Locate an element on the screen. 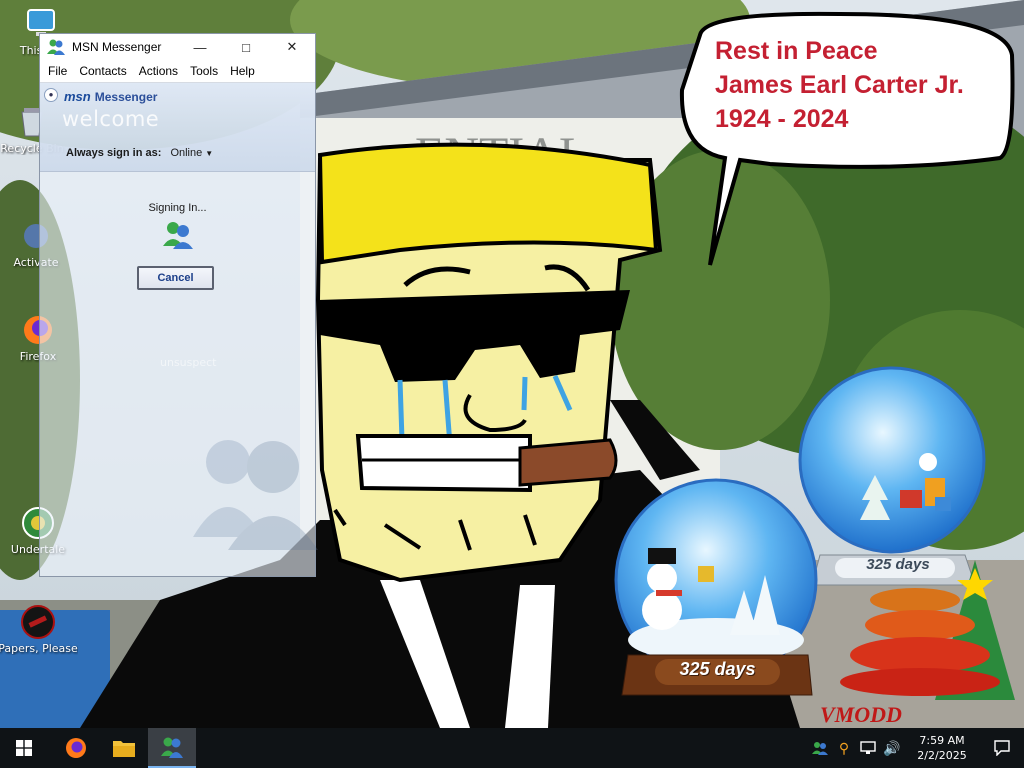 The height and width of the screenshot is (768, 1024). menu-help: Help is located at coordinates (242, 71).